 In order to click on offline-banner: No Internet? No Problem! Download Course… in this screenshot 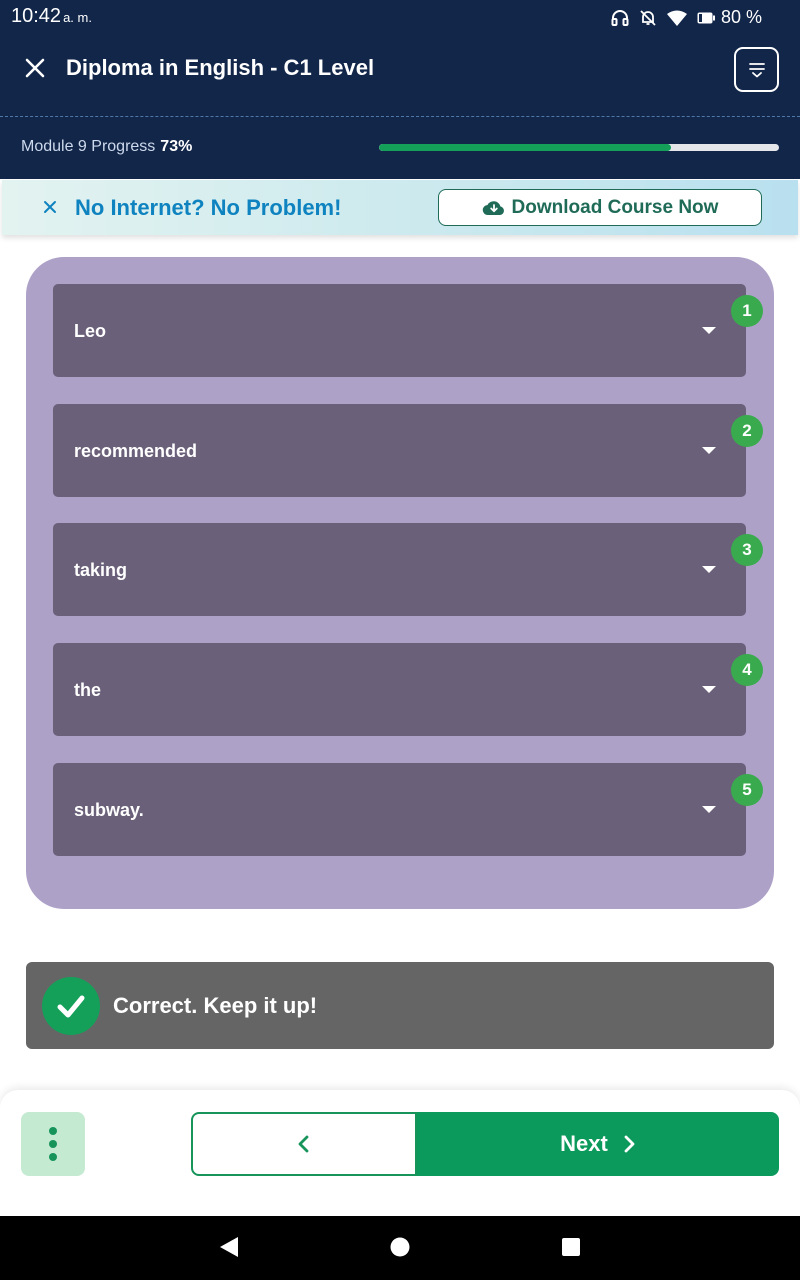, I will do `click(400, 207)`.